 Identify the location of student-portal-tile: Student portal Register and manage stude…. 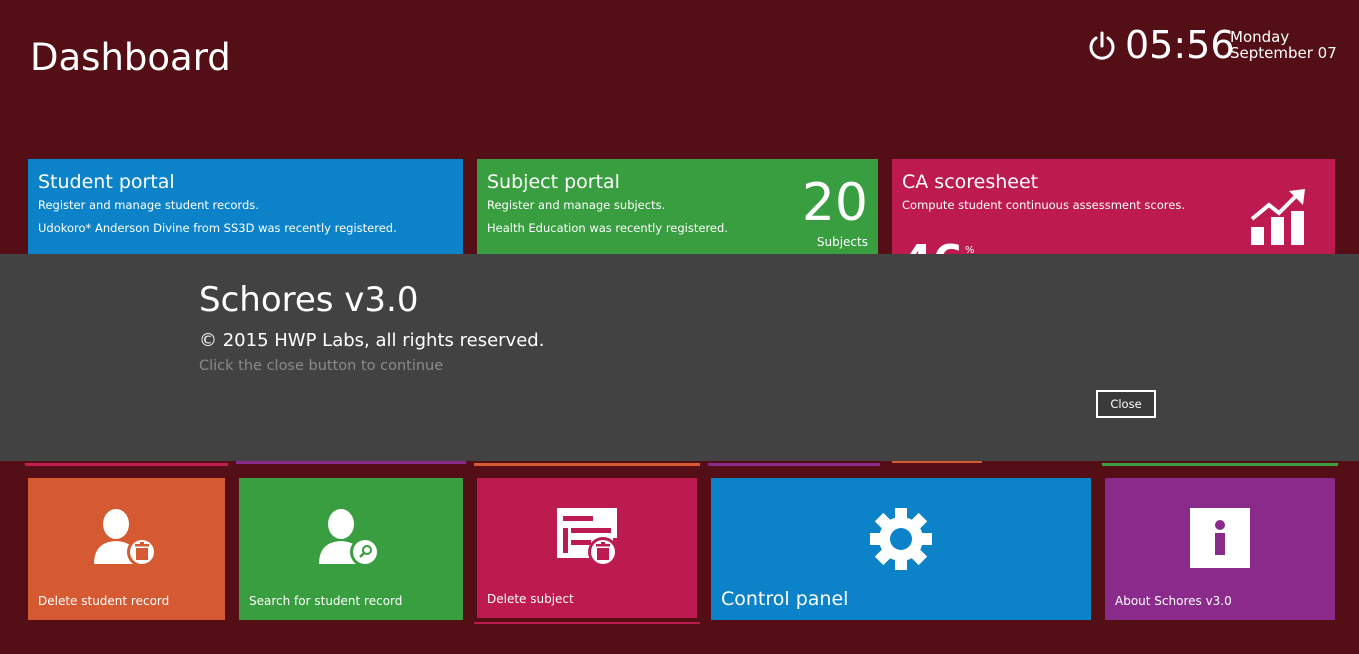
(245, 209).